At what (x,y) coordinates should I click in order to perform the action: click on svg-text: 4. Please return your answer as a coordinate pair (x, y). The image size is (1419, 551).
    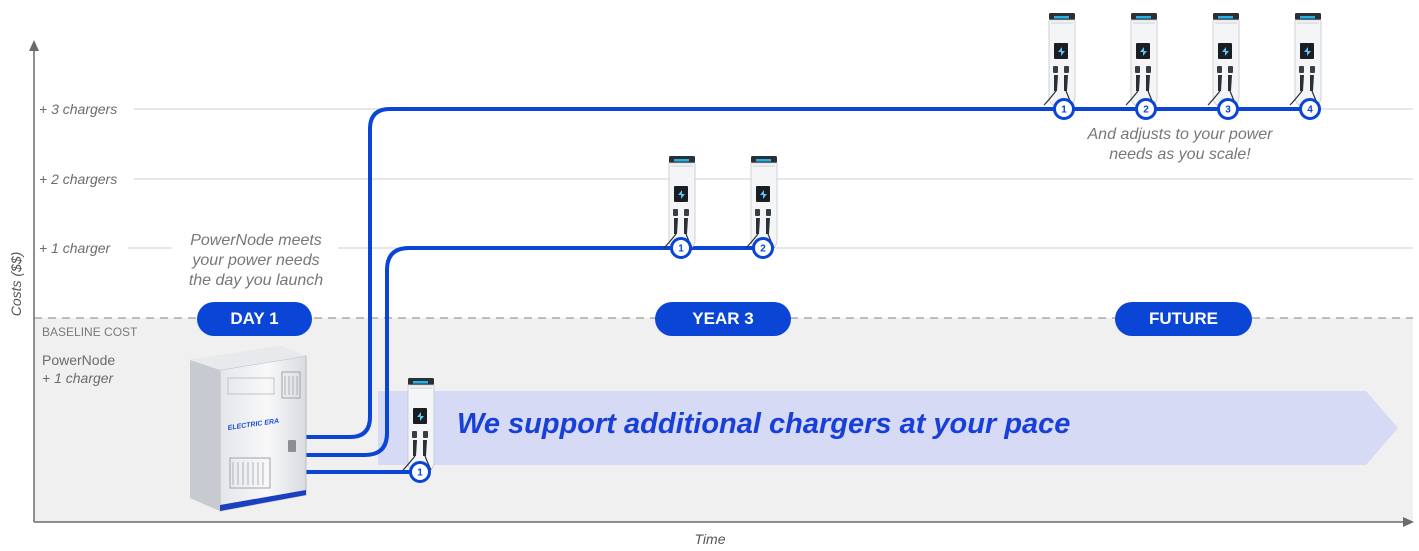
    Looking at the image, I should click on (1310, 110).